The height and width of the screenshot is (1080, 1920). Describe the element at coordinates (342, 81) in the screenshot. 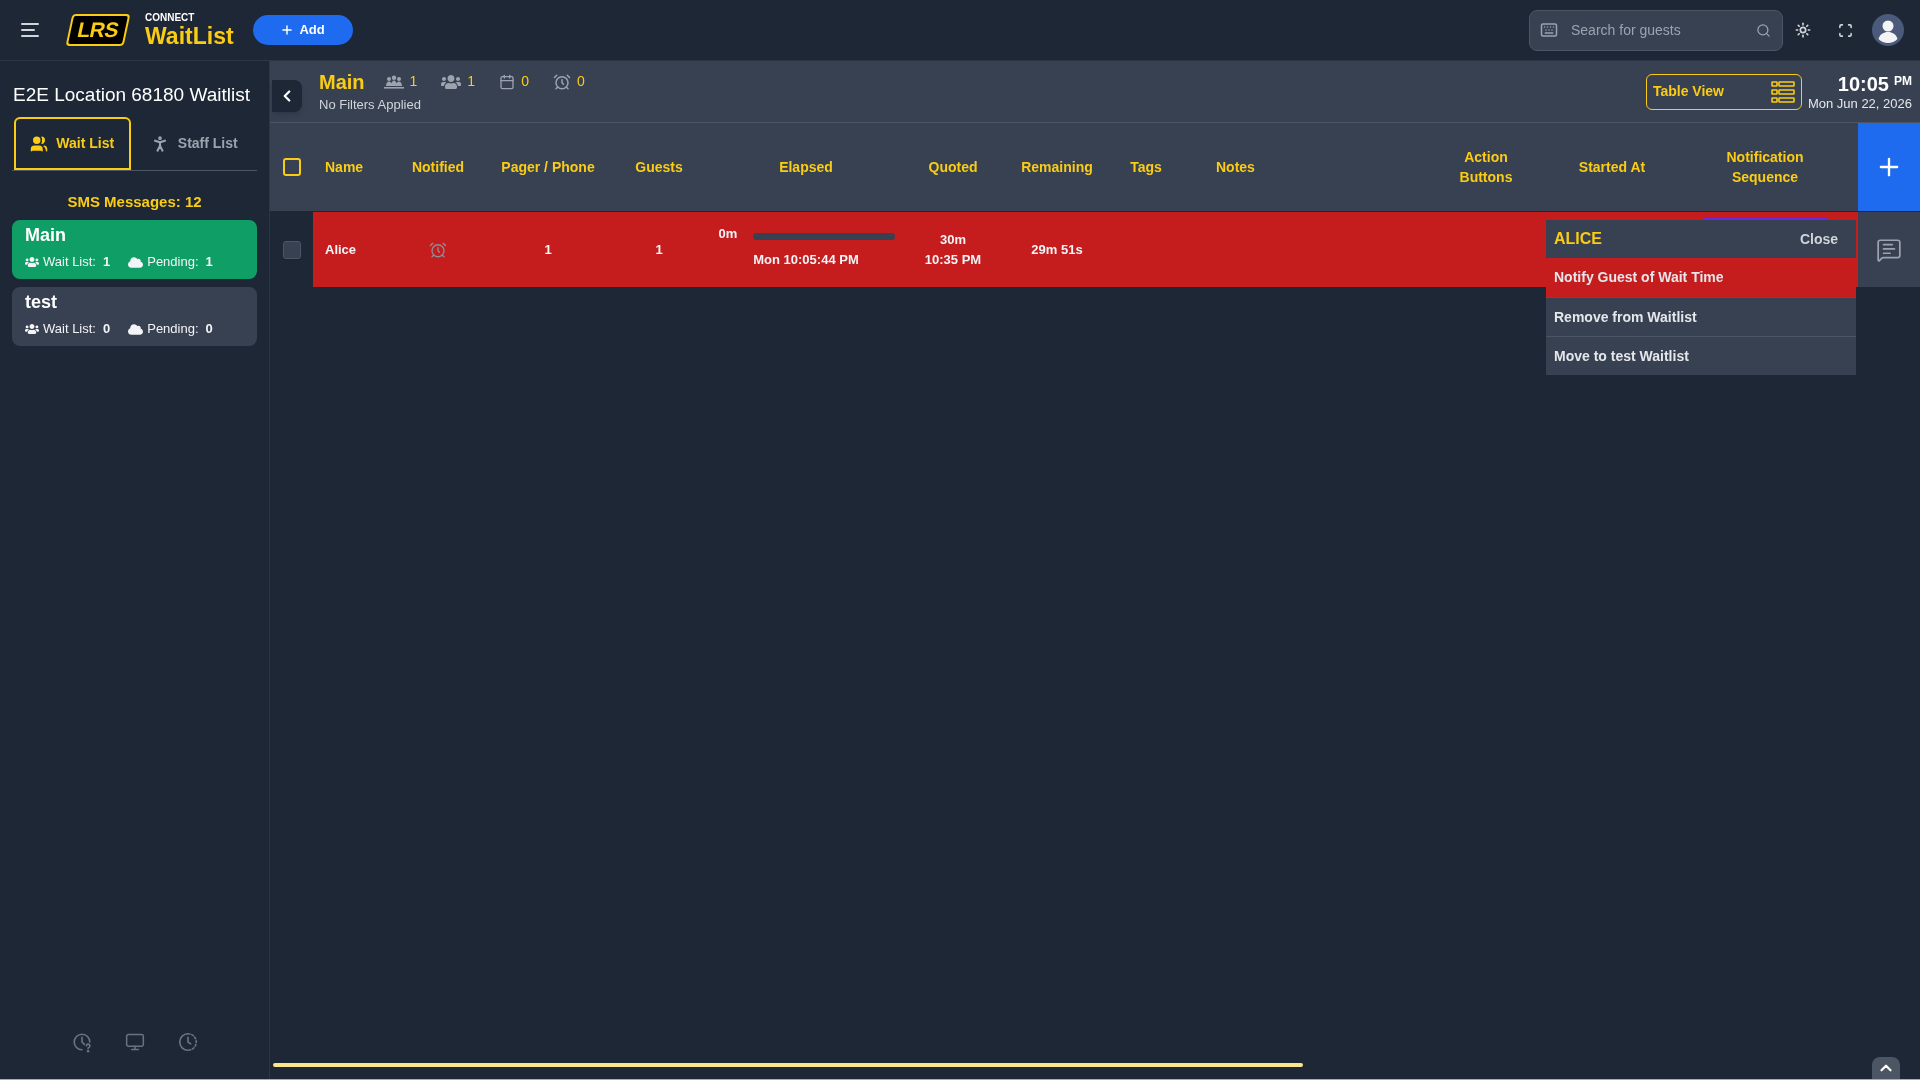

I see `list-title: Main` at that location.